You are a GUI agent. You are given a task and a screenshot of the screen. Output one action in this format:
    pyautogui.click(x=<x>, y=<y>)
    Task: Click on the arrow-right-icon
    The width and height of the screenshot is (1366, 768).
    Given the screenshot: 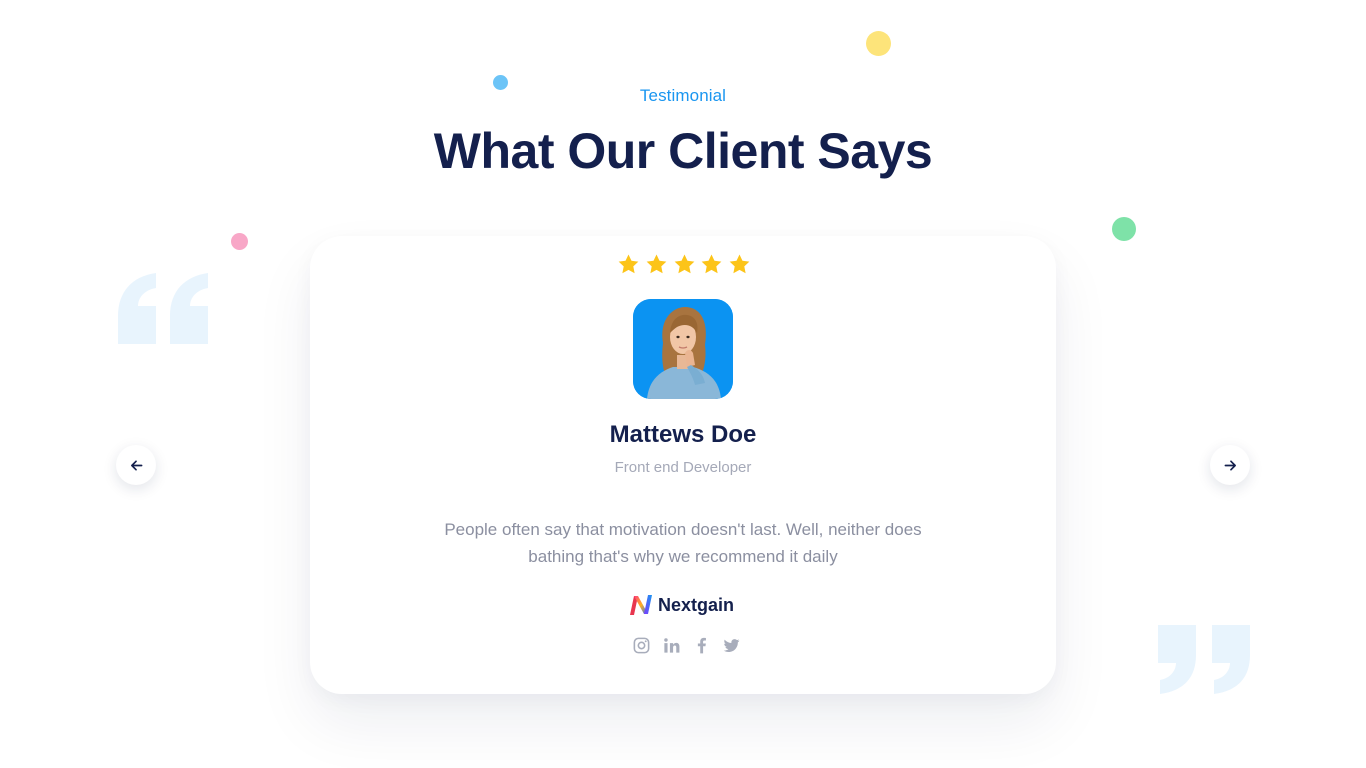 What is the action you would take?
    pyautogui.click(x=1230, y=465)
    